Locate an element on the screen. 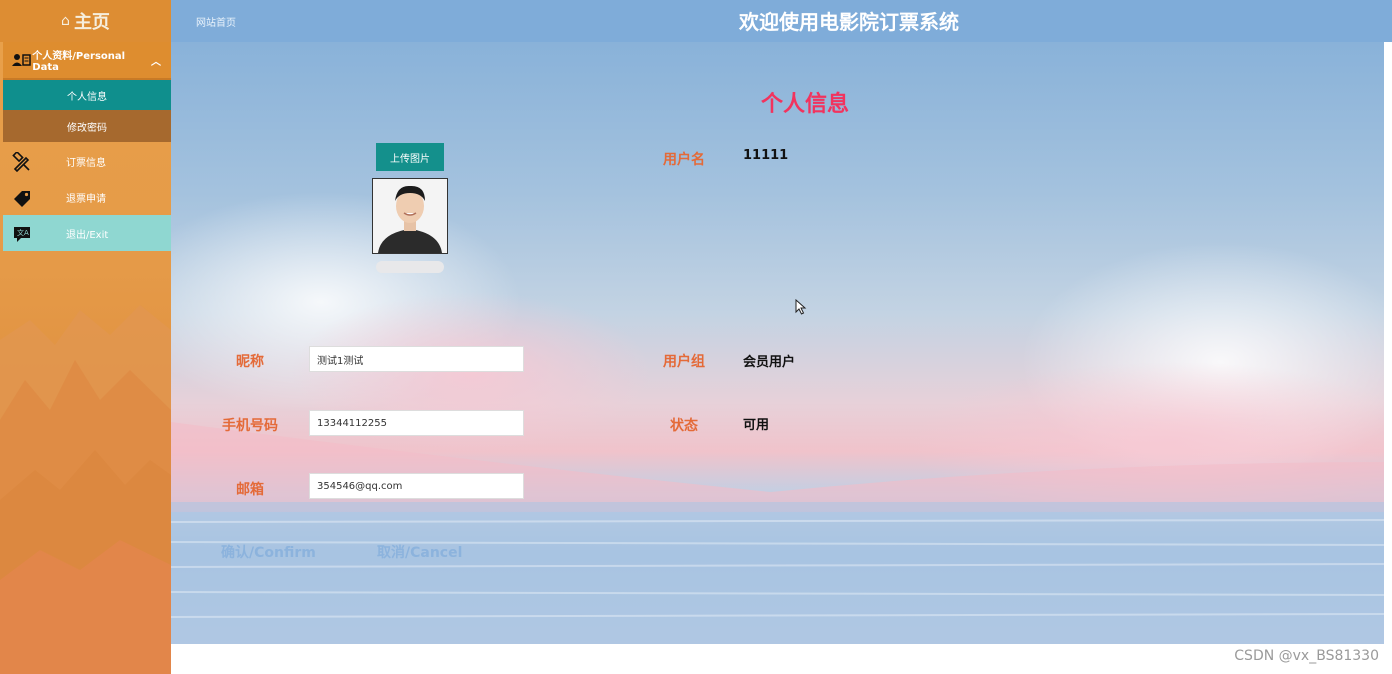 This screenshot has width=1392, height=674. upload-image-button: 上传图片 is located at coordinates (410, 157).